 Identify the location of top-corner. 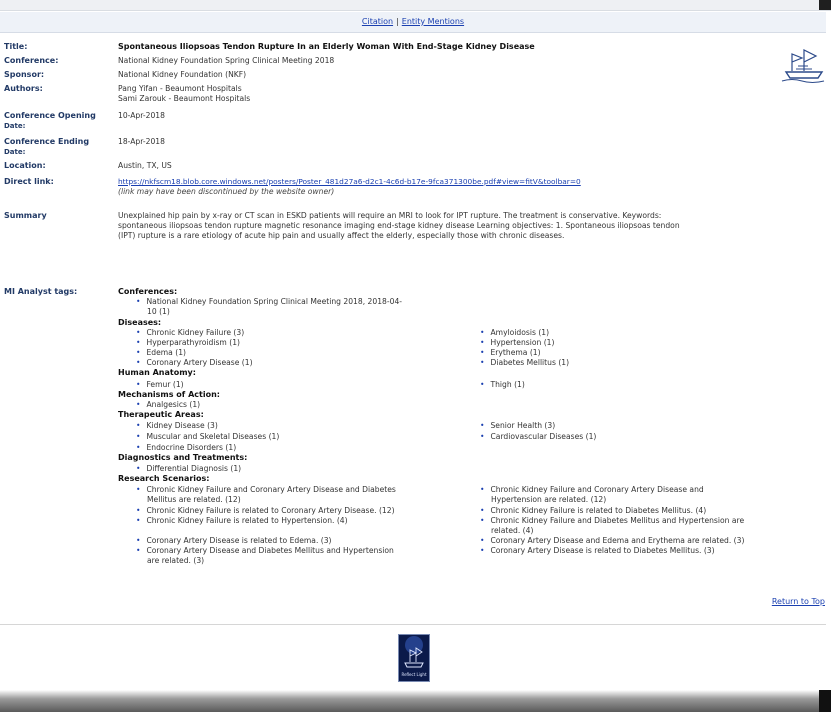
(825, 5).